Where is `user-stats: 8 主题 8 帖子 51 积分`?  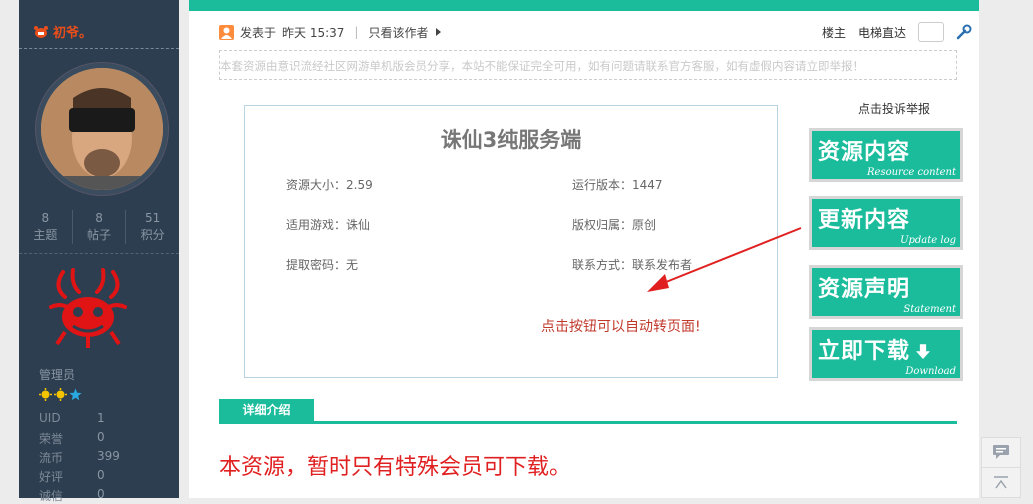 user-stats: 8 主题 8 帖子 51 积分 is located at coordinates (99, 227).